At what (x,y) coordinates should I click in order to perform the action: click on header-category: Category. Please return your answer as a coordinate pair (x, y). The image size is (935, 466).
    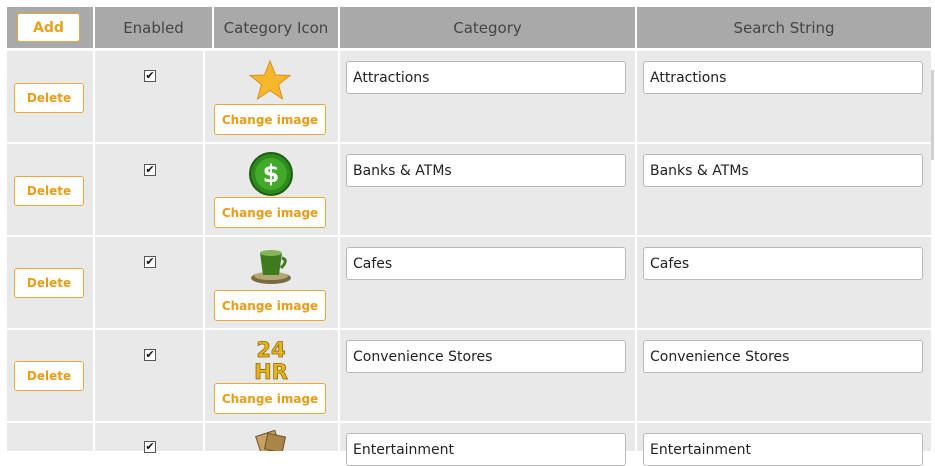
    Looking at the image, I should click on (487, 27).